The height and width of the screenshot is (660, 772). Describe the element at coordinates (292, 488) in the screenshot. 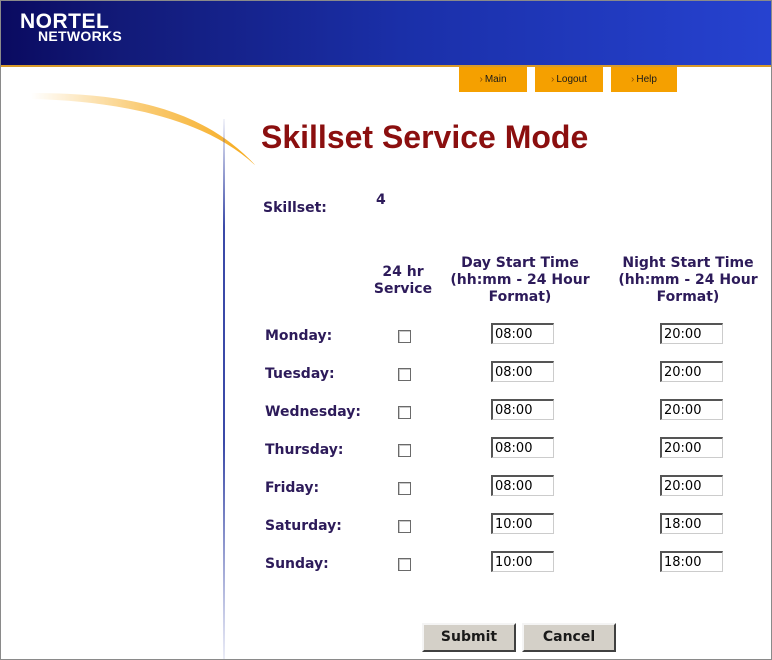

I see `day-label: Friday:` at that location.